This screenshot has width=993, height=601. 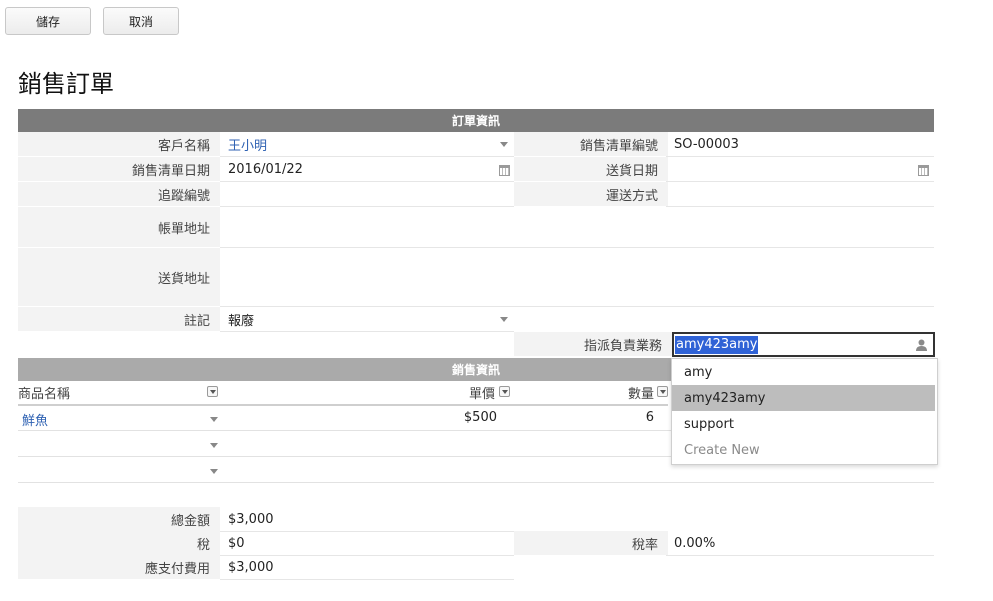 What do you see at coordinates (119, 519) in the screenshot?
I see `total-label: 總金額` at bounding box center [119, 519].